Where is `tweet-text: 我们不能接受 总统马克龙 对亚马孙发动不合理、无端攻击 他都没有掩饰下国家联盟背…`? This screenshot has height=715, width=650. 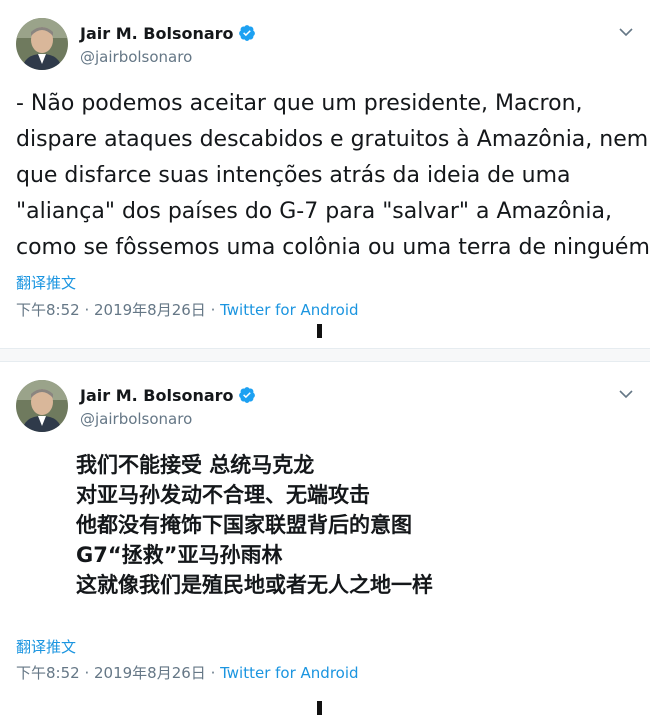
tweet-text: 我们不能接受 总统马克龙 对亚马孙发动不合理、无端攻击 他都没有掩饰下国家联盟背… is located at coordinates (254, 525).